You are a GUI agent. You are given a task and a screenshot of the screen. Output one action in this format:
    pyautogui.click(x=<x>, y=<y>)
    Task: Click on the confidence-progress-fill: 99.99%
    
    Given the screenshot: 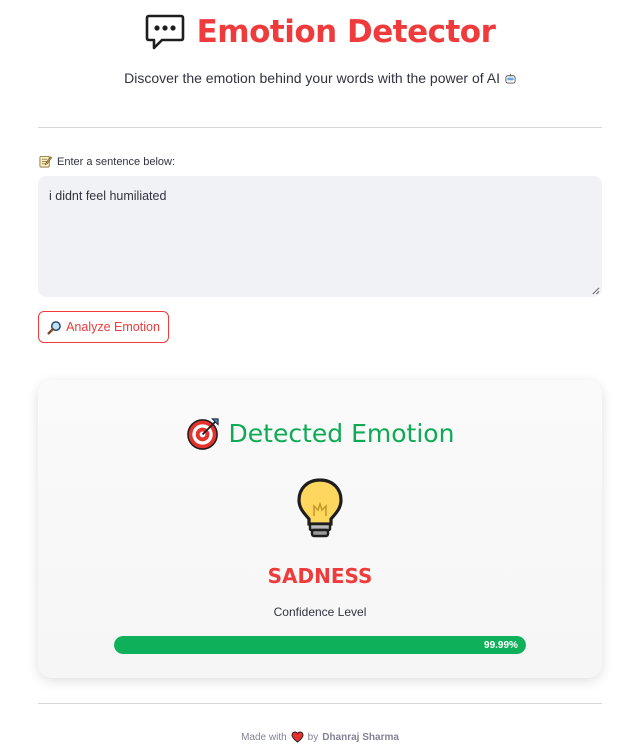 What is the action you would take?
    pyautogui.click(x=320, y=645)
    